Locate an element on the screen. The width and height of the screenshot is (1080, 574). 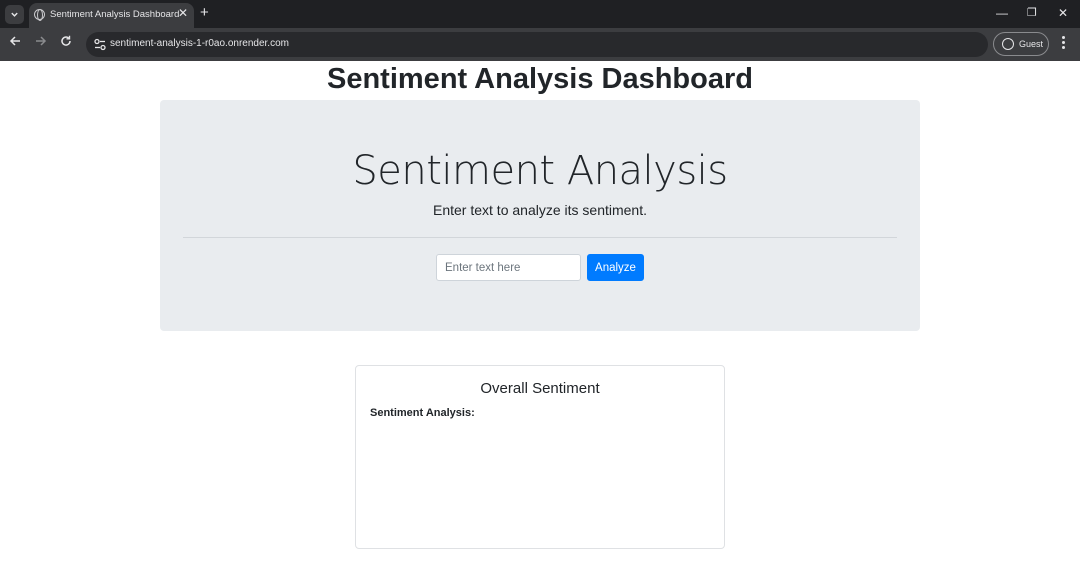
reload-icon is located at coordinates (66, 43).